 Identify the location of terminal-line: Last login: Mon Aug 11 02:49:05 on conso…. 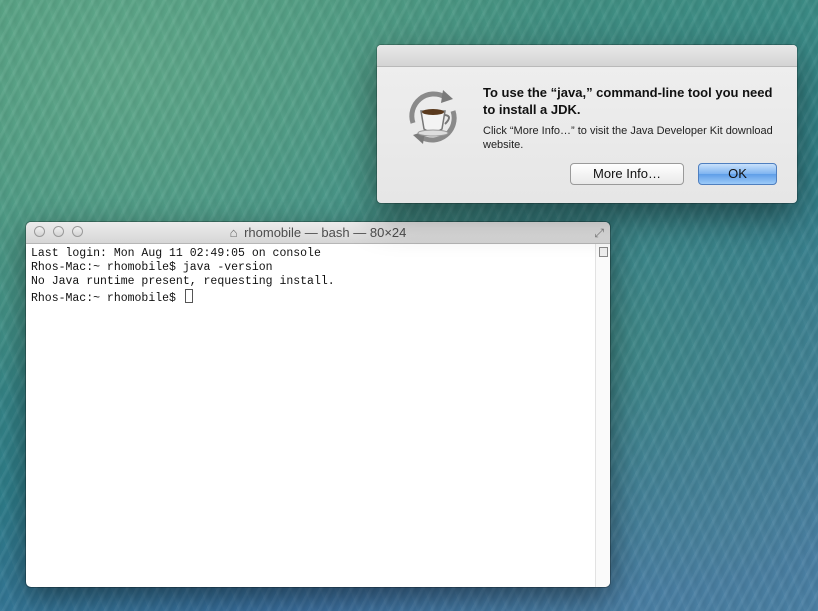
(176, 253).